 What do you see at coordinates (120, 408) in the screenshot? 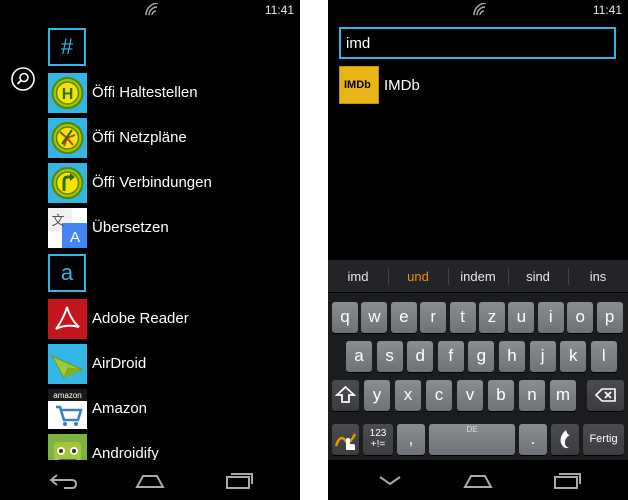
I see `app-label: Amazon` at bounding box center [120, 408].